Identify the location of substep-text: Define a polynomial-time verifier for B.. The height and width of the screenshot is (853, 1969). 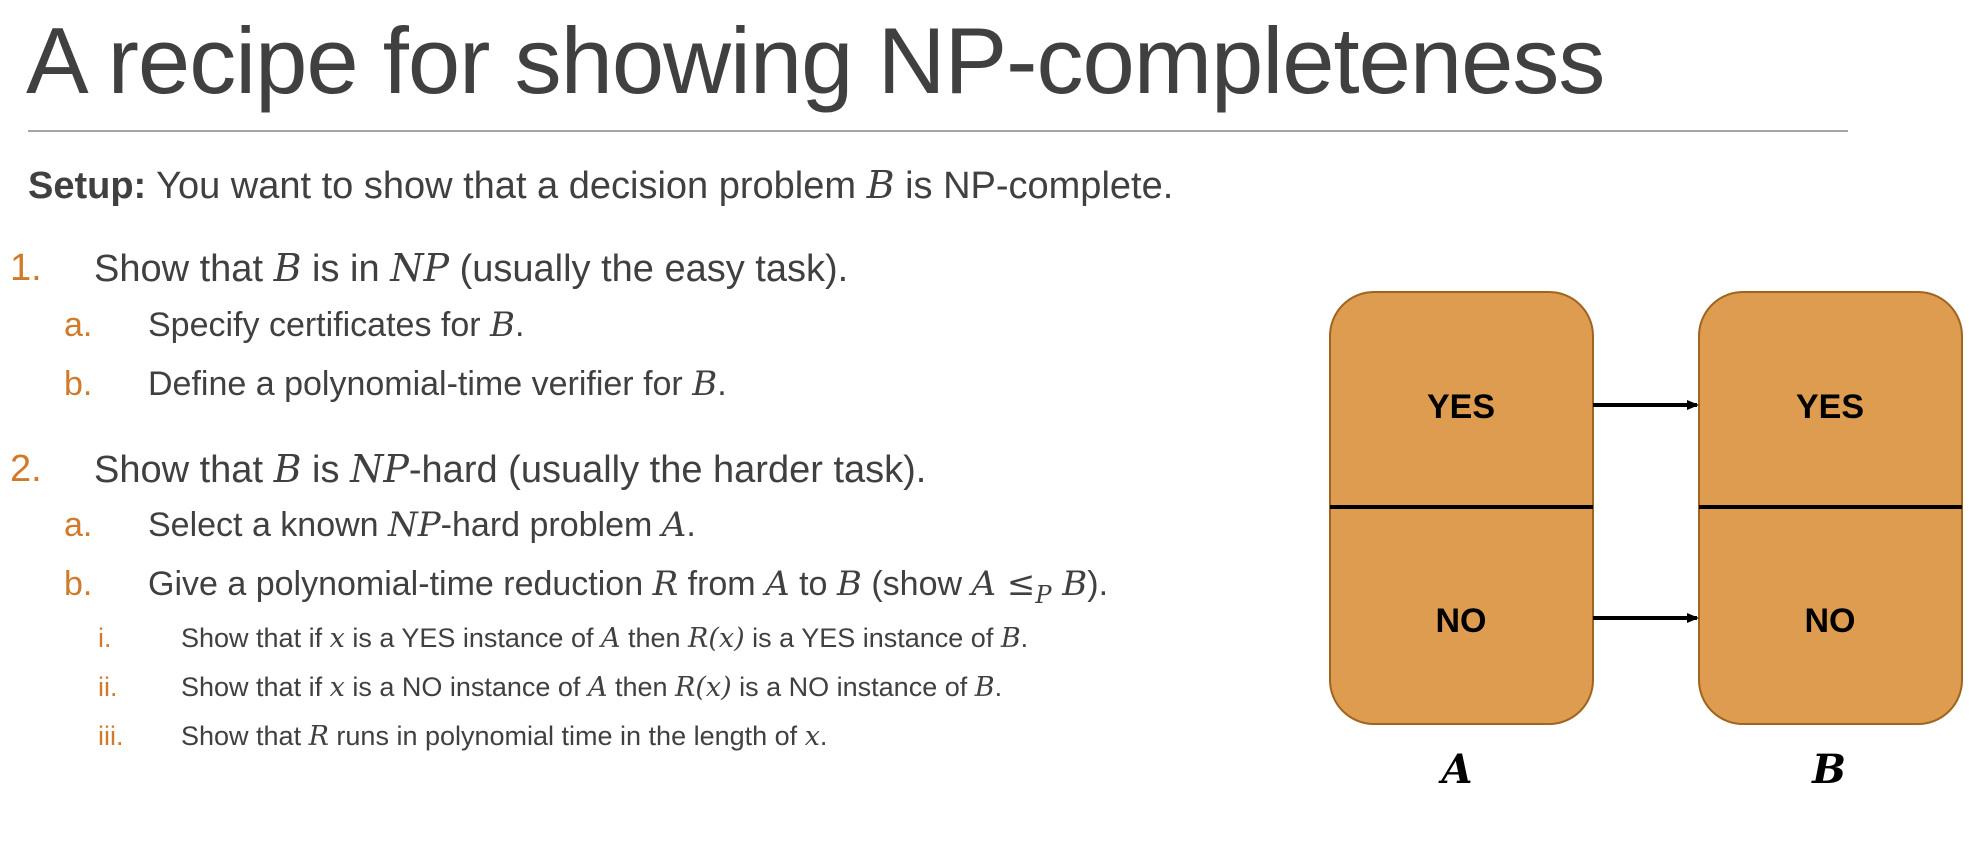
(437, 384).